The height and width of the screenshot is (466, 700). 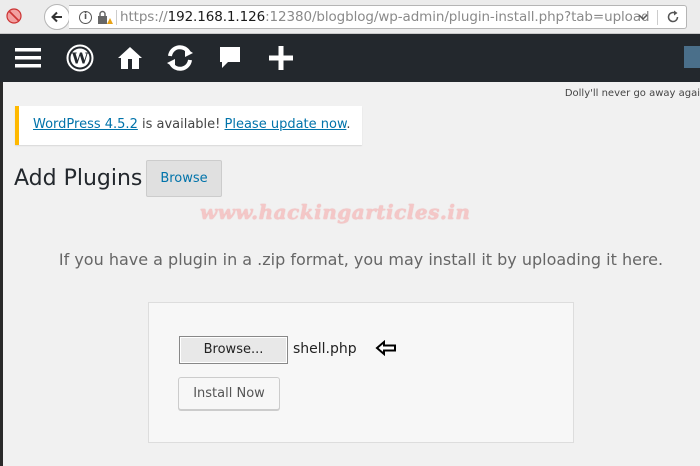 What do you see at coordinates (348, 124) in the screenshot?
I see `notice-end-text: .` at bounding box center [348, 124].